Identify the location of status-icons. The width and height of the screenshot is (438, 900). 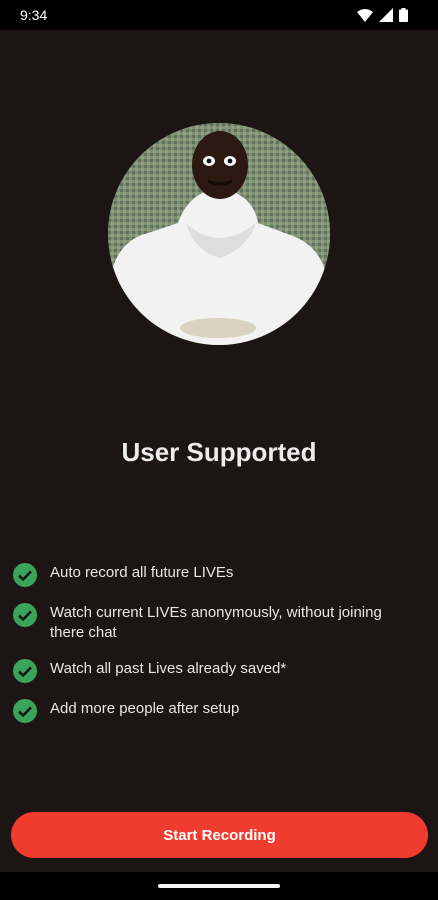
(382, 17).